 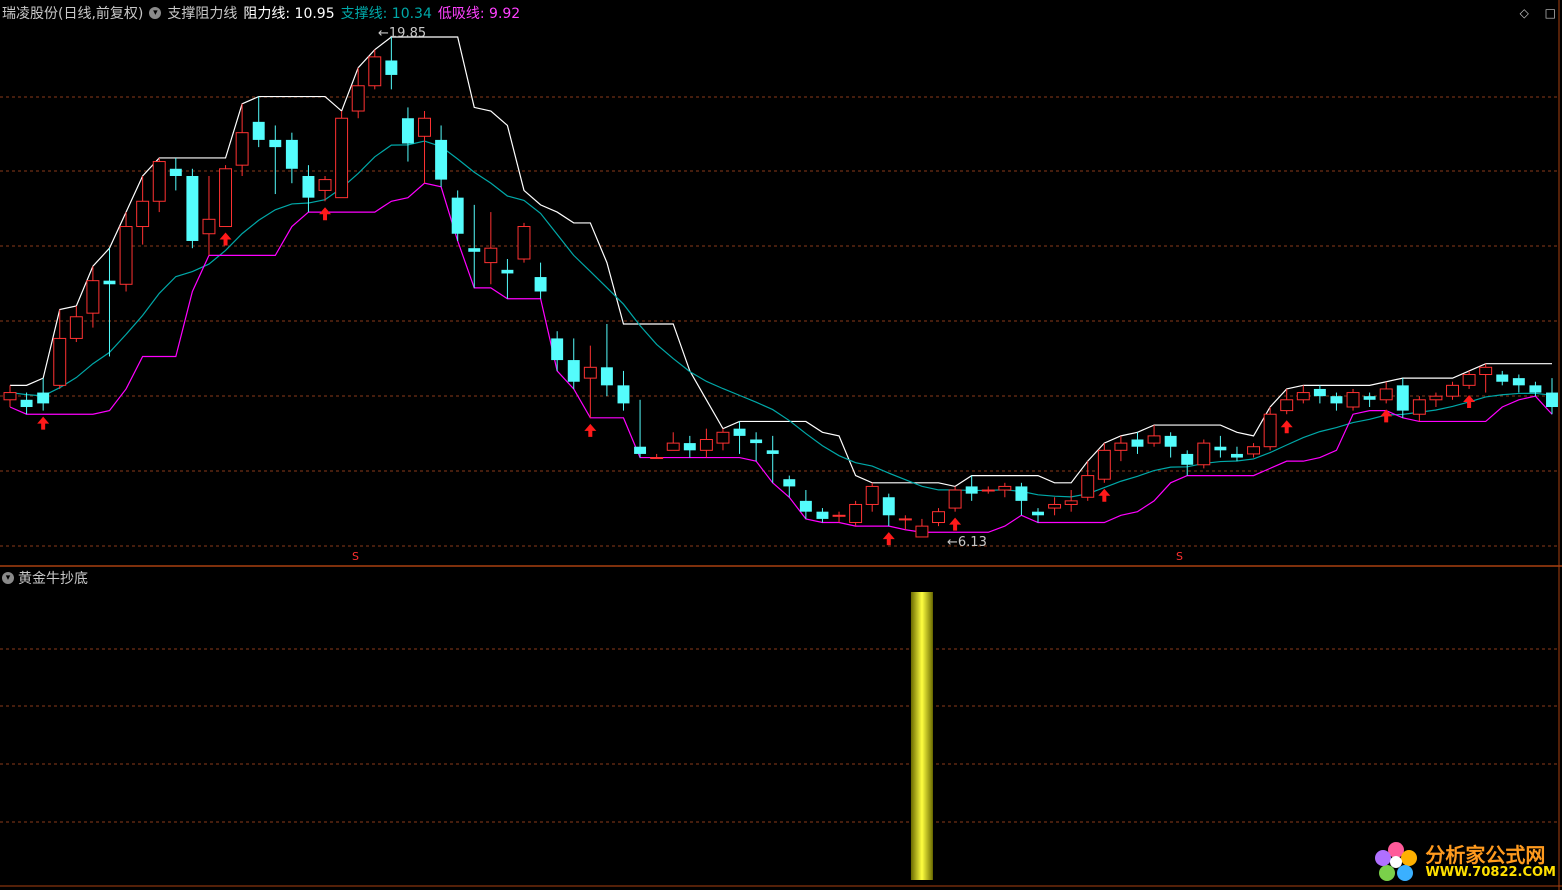 What do you see at coordinates (386, 14) in the screenshot?
I see `support-label: 支撑线: 10.34` at bounding box center [386, 14].